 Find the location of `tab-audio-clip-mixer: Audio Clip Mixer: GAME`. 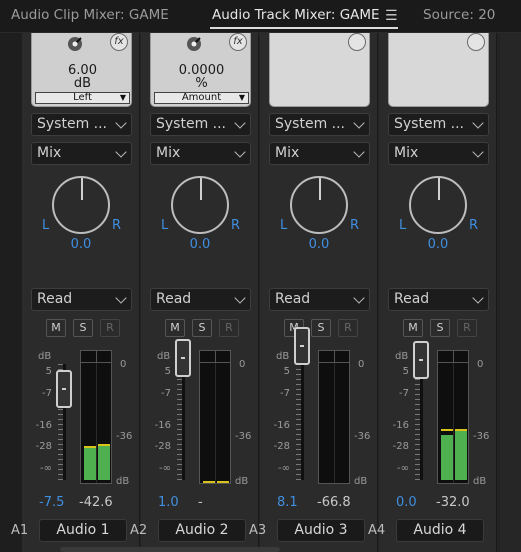

tab-audio-clip-mixer: Audio Clip Mixer: GAME is located at coordinates (90, 15).